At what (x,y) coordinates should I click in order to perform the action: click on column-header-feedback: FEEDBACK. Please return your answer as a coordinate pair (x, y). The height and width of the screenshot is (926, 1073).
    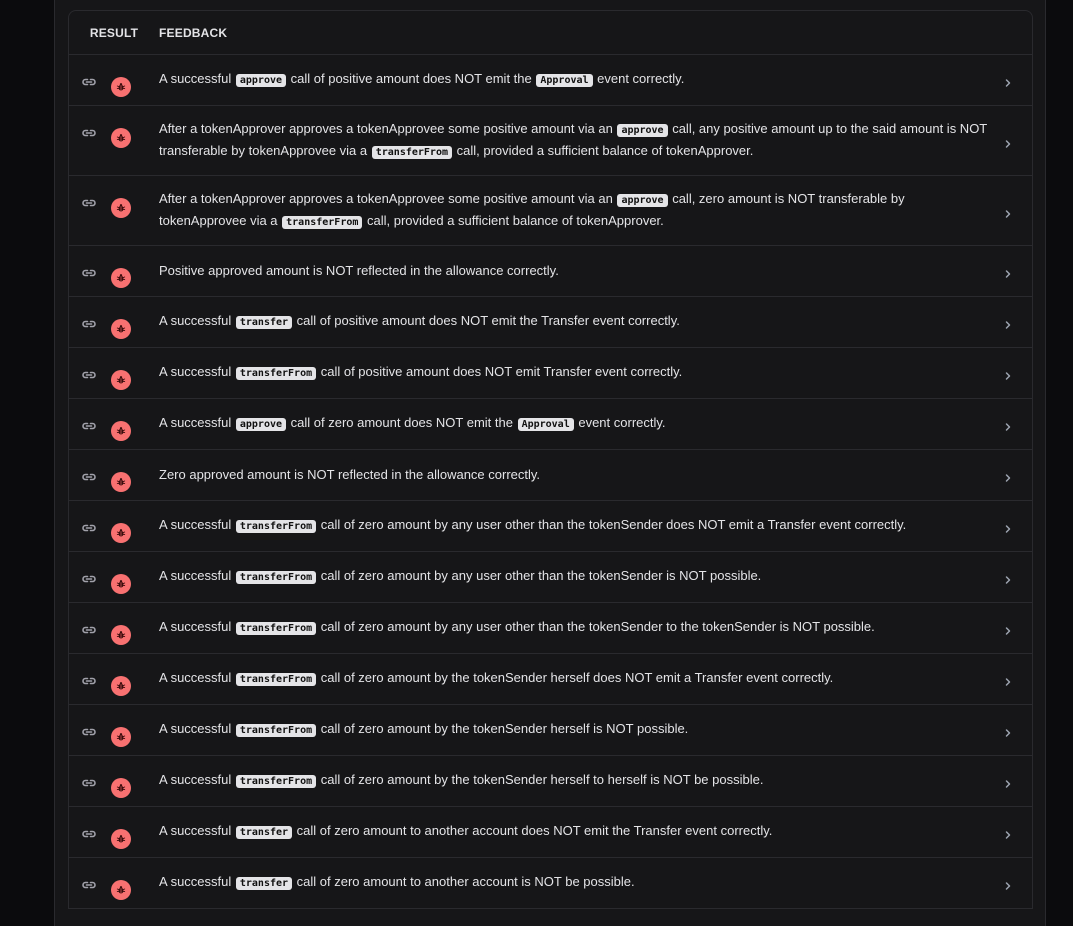
    Looking at the image, I should click on (193, 32).